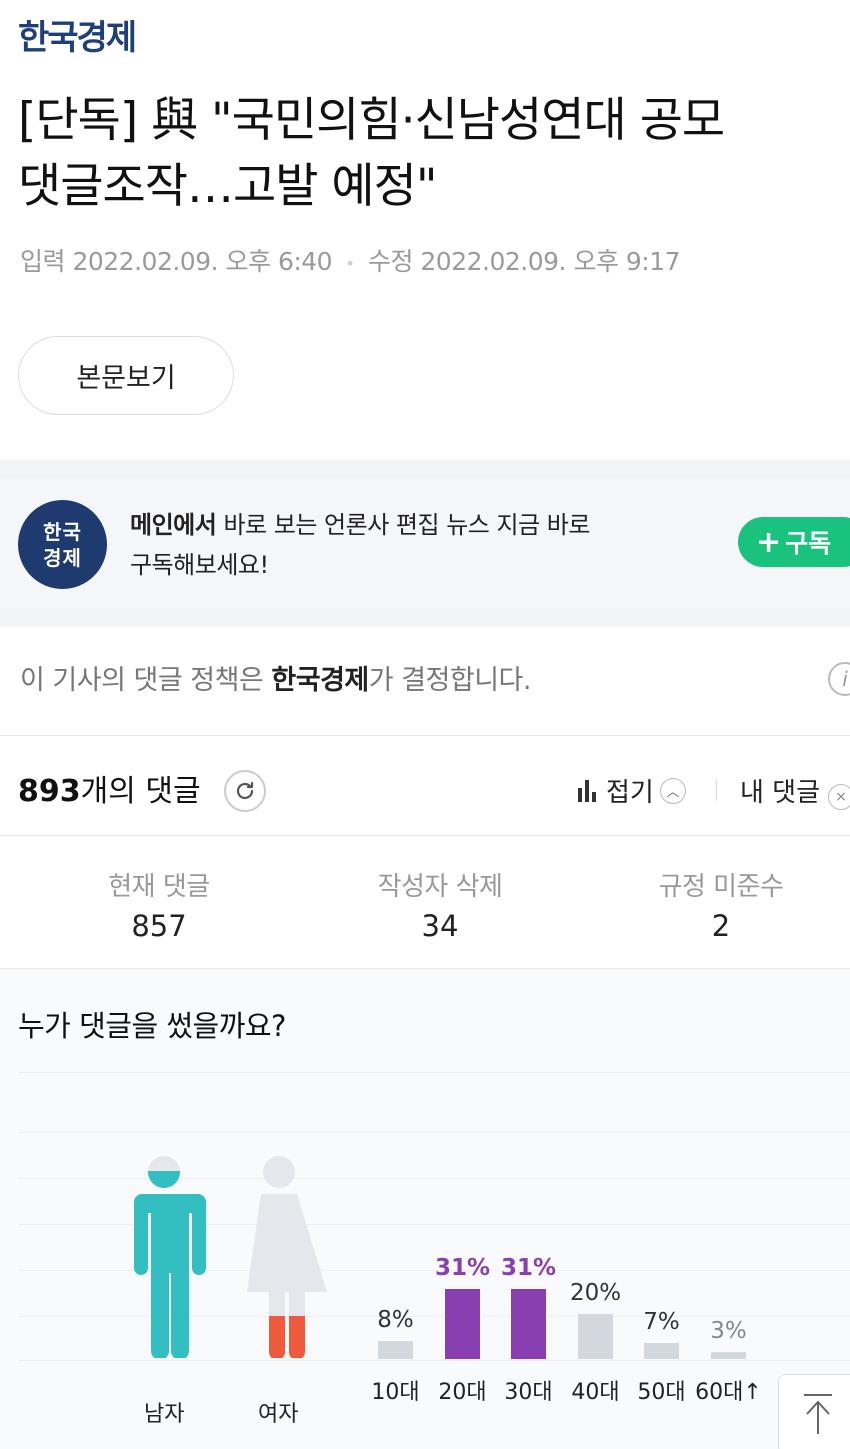 The height and width of the screenshot is (1449, 850). I want to click on fold-label: 접기, so click(630, 793).